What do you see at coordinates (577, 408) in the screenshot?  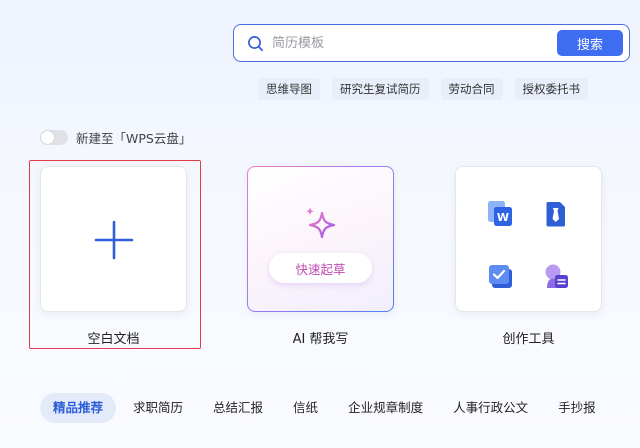 I see `tab-handwritten-poster: 手抄报` at bounding box center [577, 408].